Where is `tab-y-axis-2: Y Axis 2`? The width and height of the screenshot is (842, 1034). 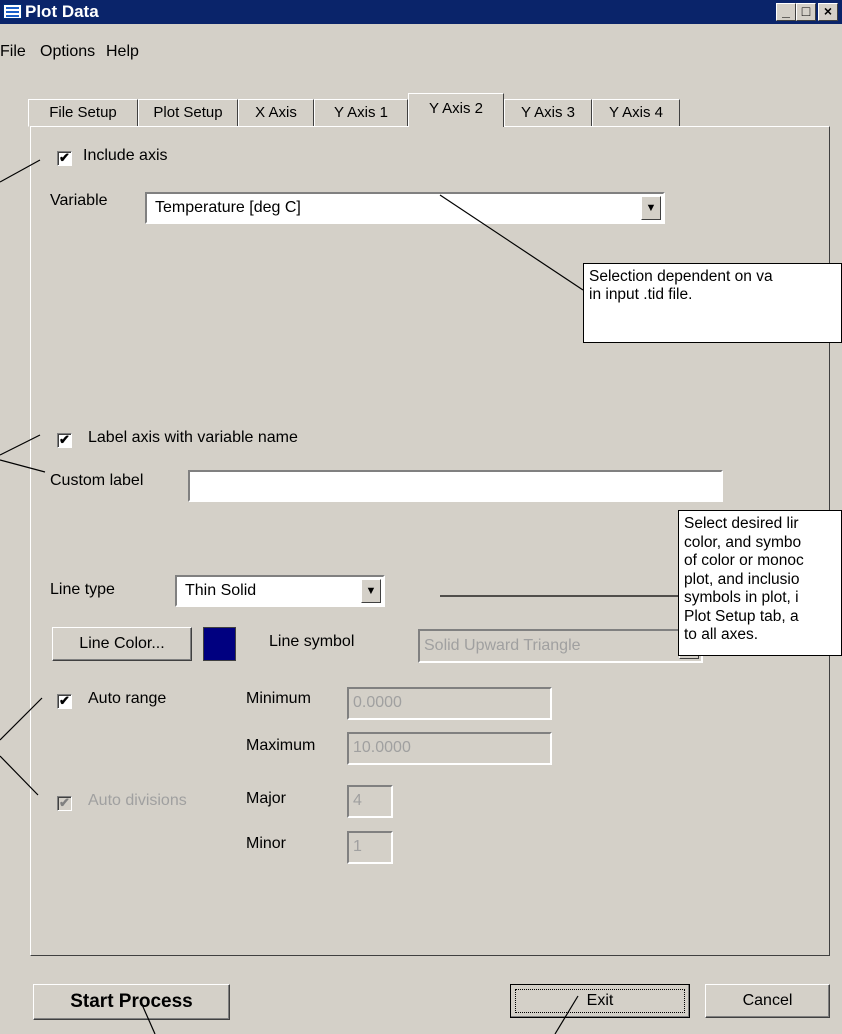
tab-y-axis-2: Y Axis 2 is located at coordinates (456, 110).